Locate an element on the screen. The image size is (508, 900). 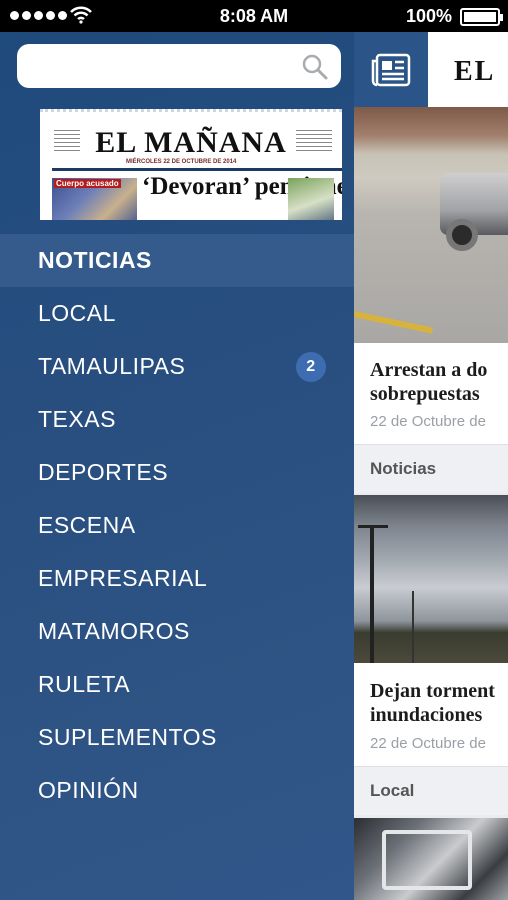
menu-item-empresarial: EMPRESARIAL is located at coordinates (177, 578).